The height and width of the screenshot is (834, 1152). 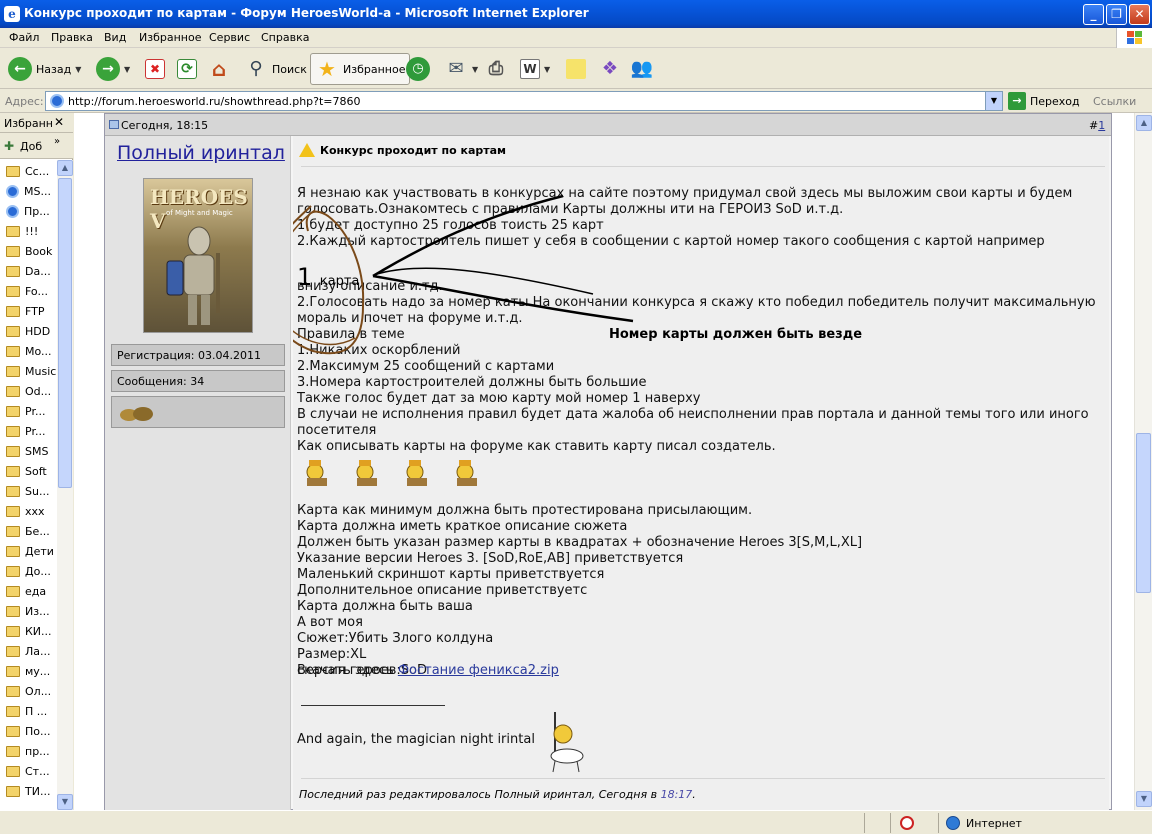 What do you see at coordinates (155, 69) in the screenshot?
I see `stop-button: ✖` at bounding box center [155, 69].